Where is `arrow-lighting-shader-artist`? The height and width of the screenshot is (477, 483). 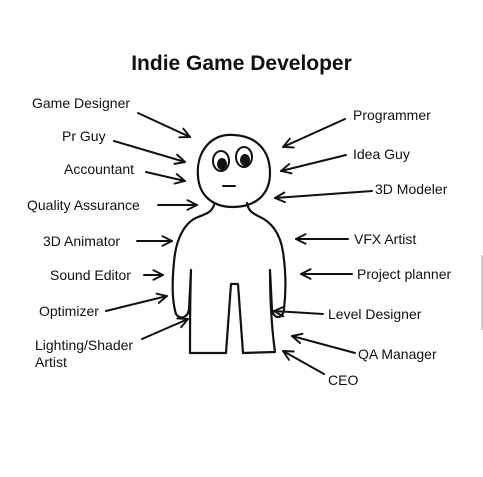 arrow-lighting-shader-artist is located at coordinates (165, 328).